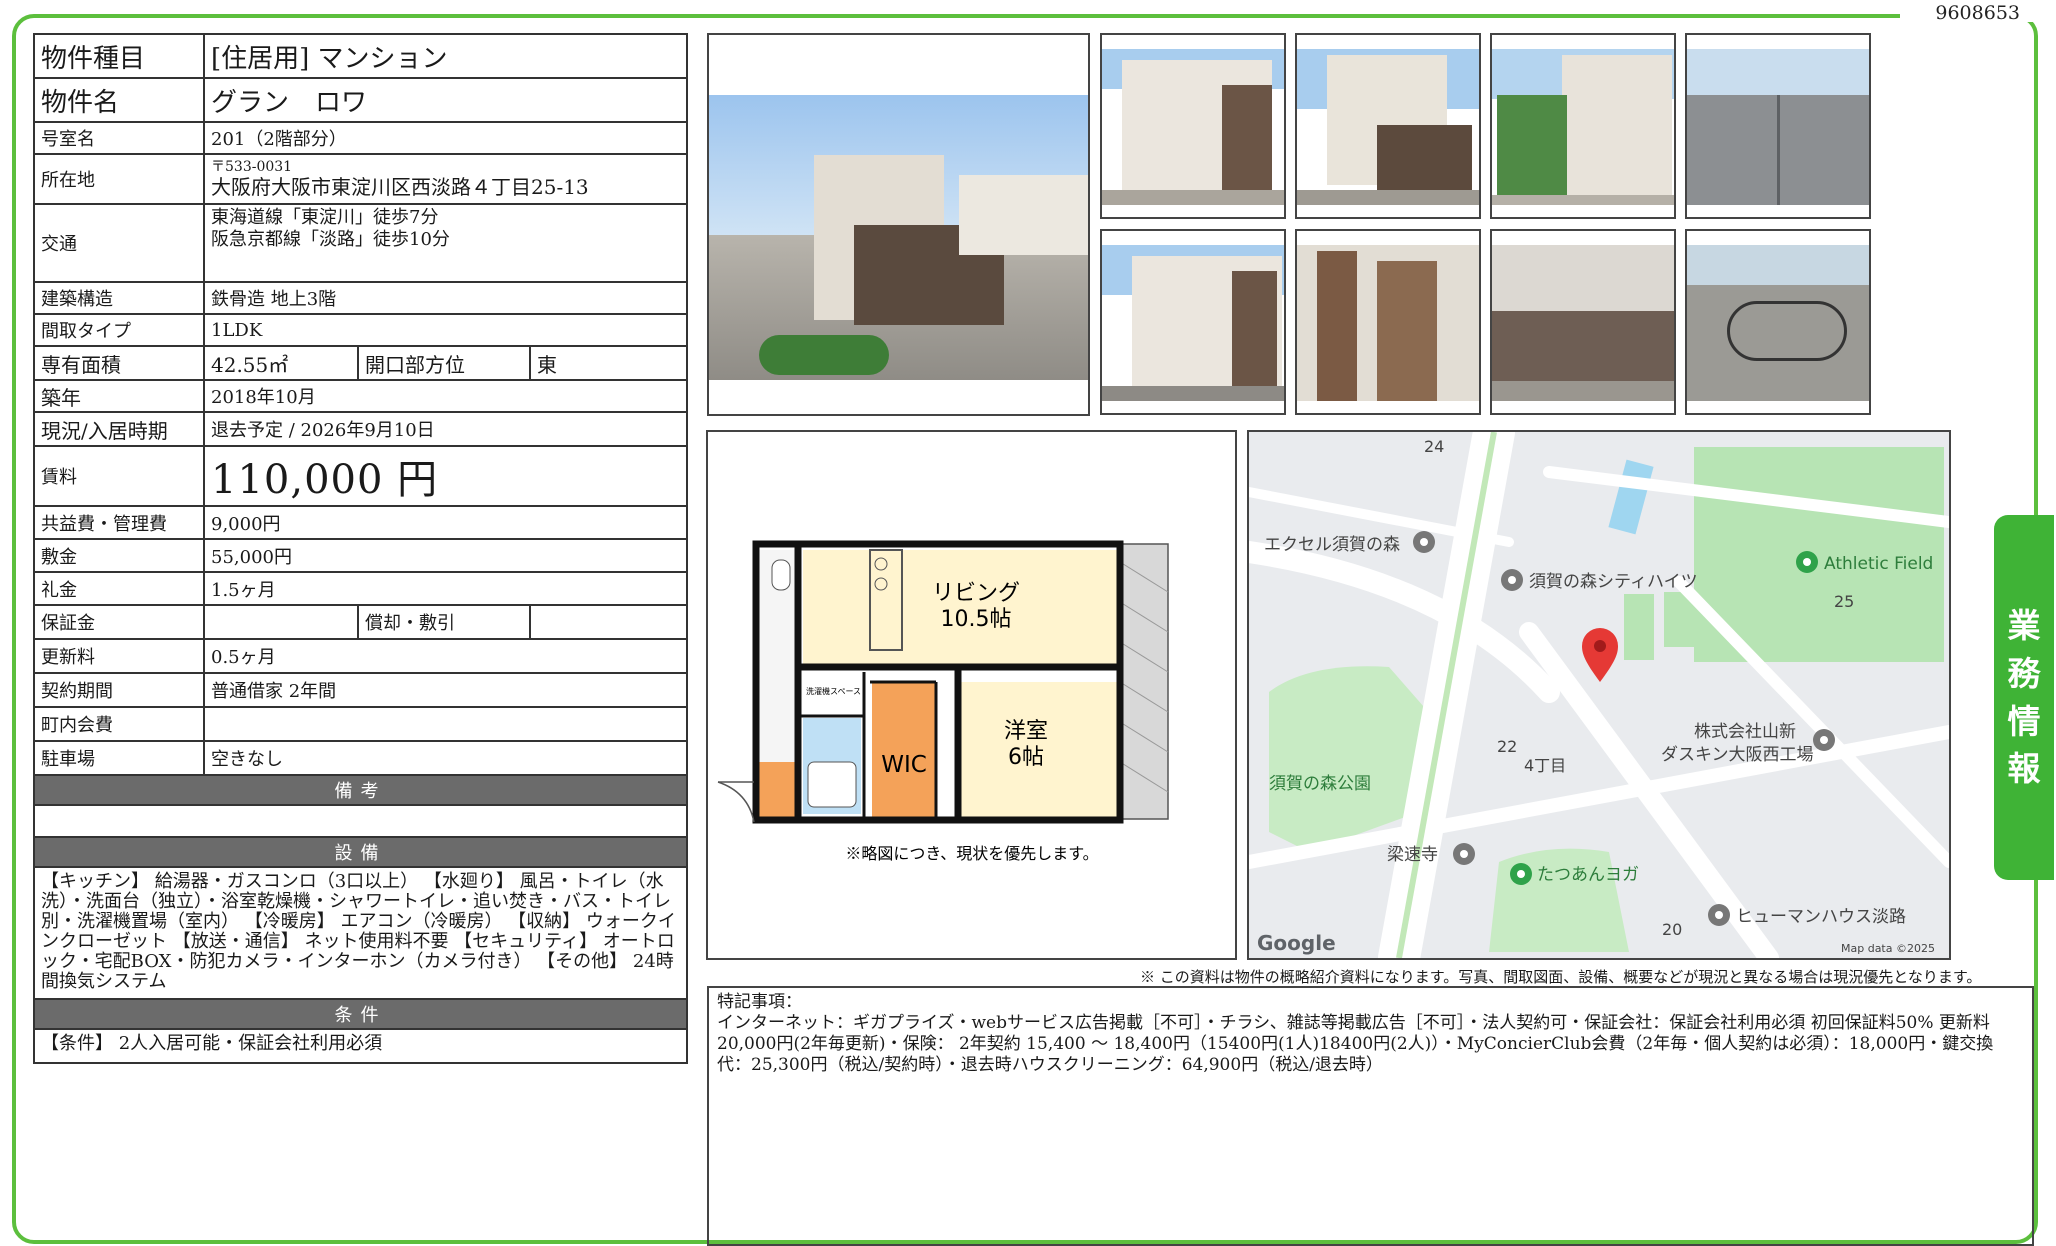 Image resolution: width=2056 pixels, height=1246 pixels. I want to click on conditions-text: 【条件】 2人入居可能・保証会社利用必須, so click(360, 1046).